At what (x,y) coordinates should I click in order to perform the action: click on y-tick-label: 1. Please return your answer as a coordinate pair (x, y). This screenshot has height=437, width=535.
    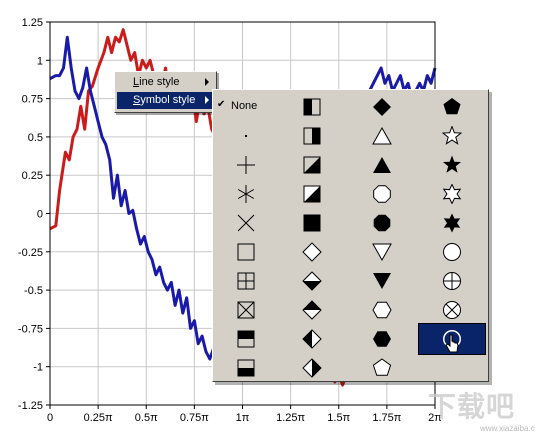
    Looking at the image, I should click on (40, 61).